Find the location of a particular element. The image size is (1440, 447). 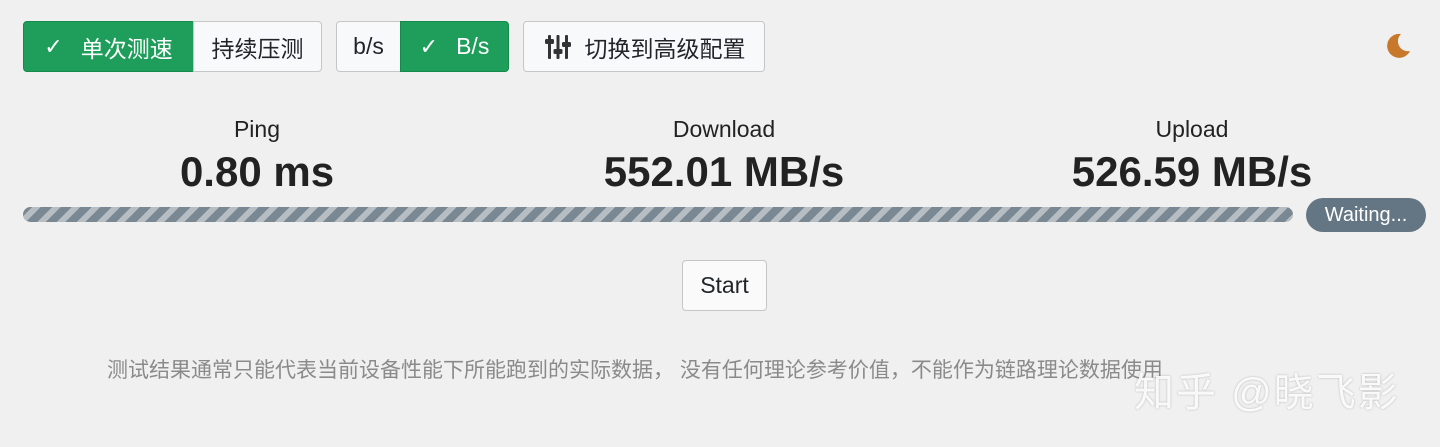

download-stat: Download 552.01 MB/s is located at coordinates (724, 156).